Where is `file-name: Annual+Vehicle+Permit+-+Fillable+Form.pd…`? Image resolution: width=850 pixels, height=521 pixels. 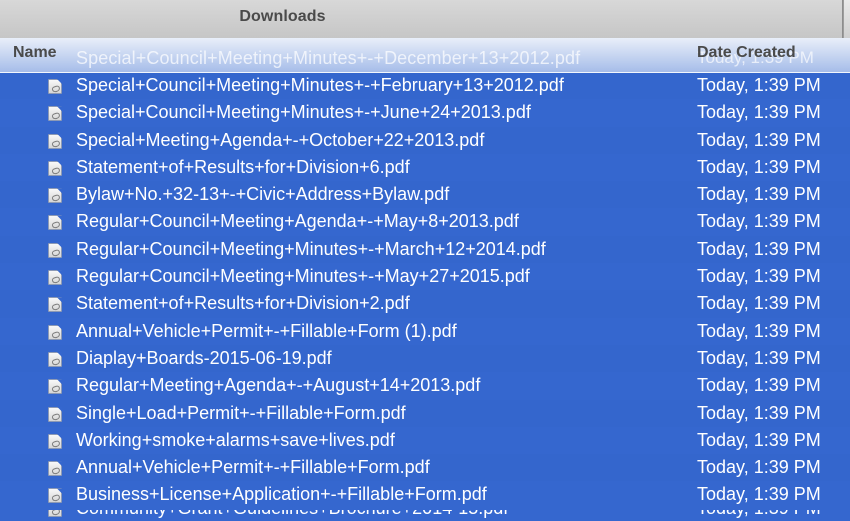
file-name: Annual+Vehicle+Permit+-+Fillable+Form.pd… is located at coordinates (253, 467).